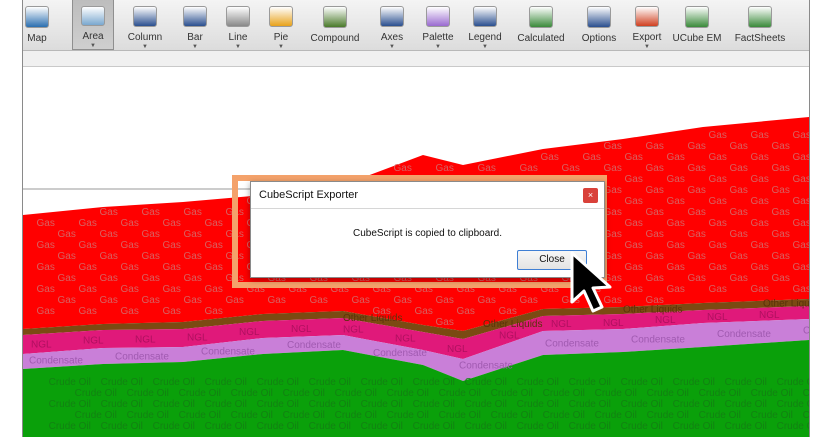 Image resolution: width=816 pixels, height=437 pixels. I want to click on toolbar-column-button: Column ▼, so click(145, 25).